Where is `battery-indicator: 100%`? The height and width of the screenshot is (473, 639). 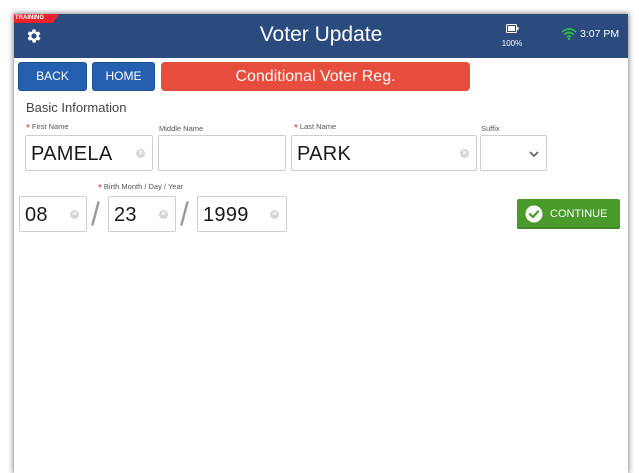 battery-indicator: 100% is located at coordinates (512, 34).